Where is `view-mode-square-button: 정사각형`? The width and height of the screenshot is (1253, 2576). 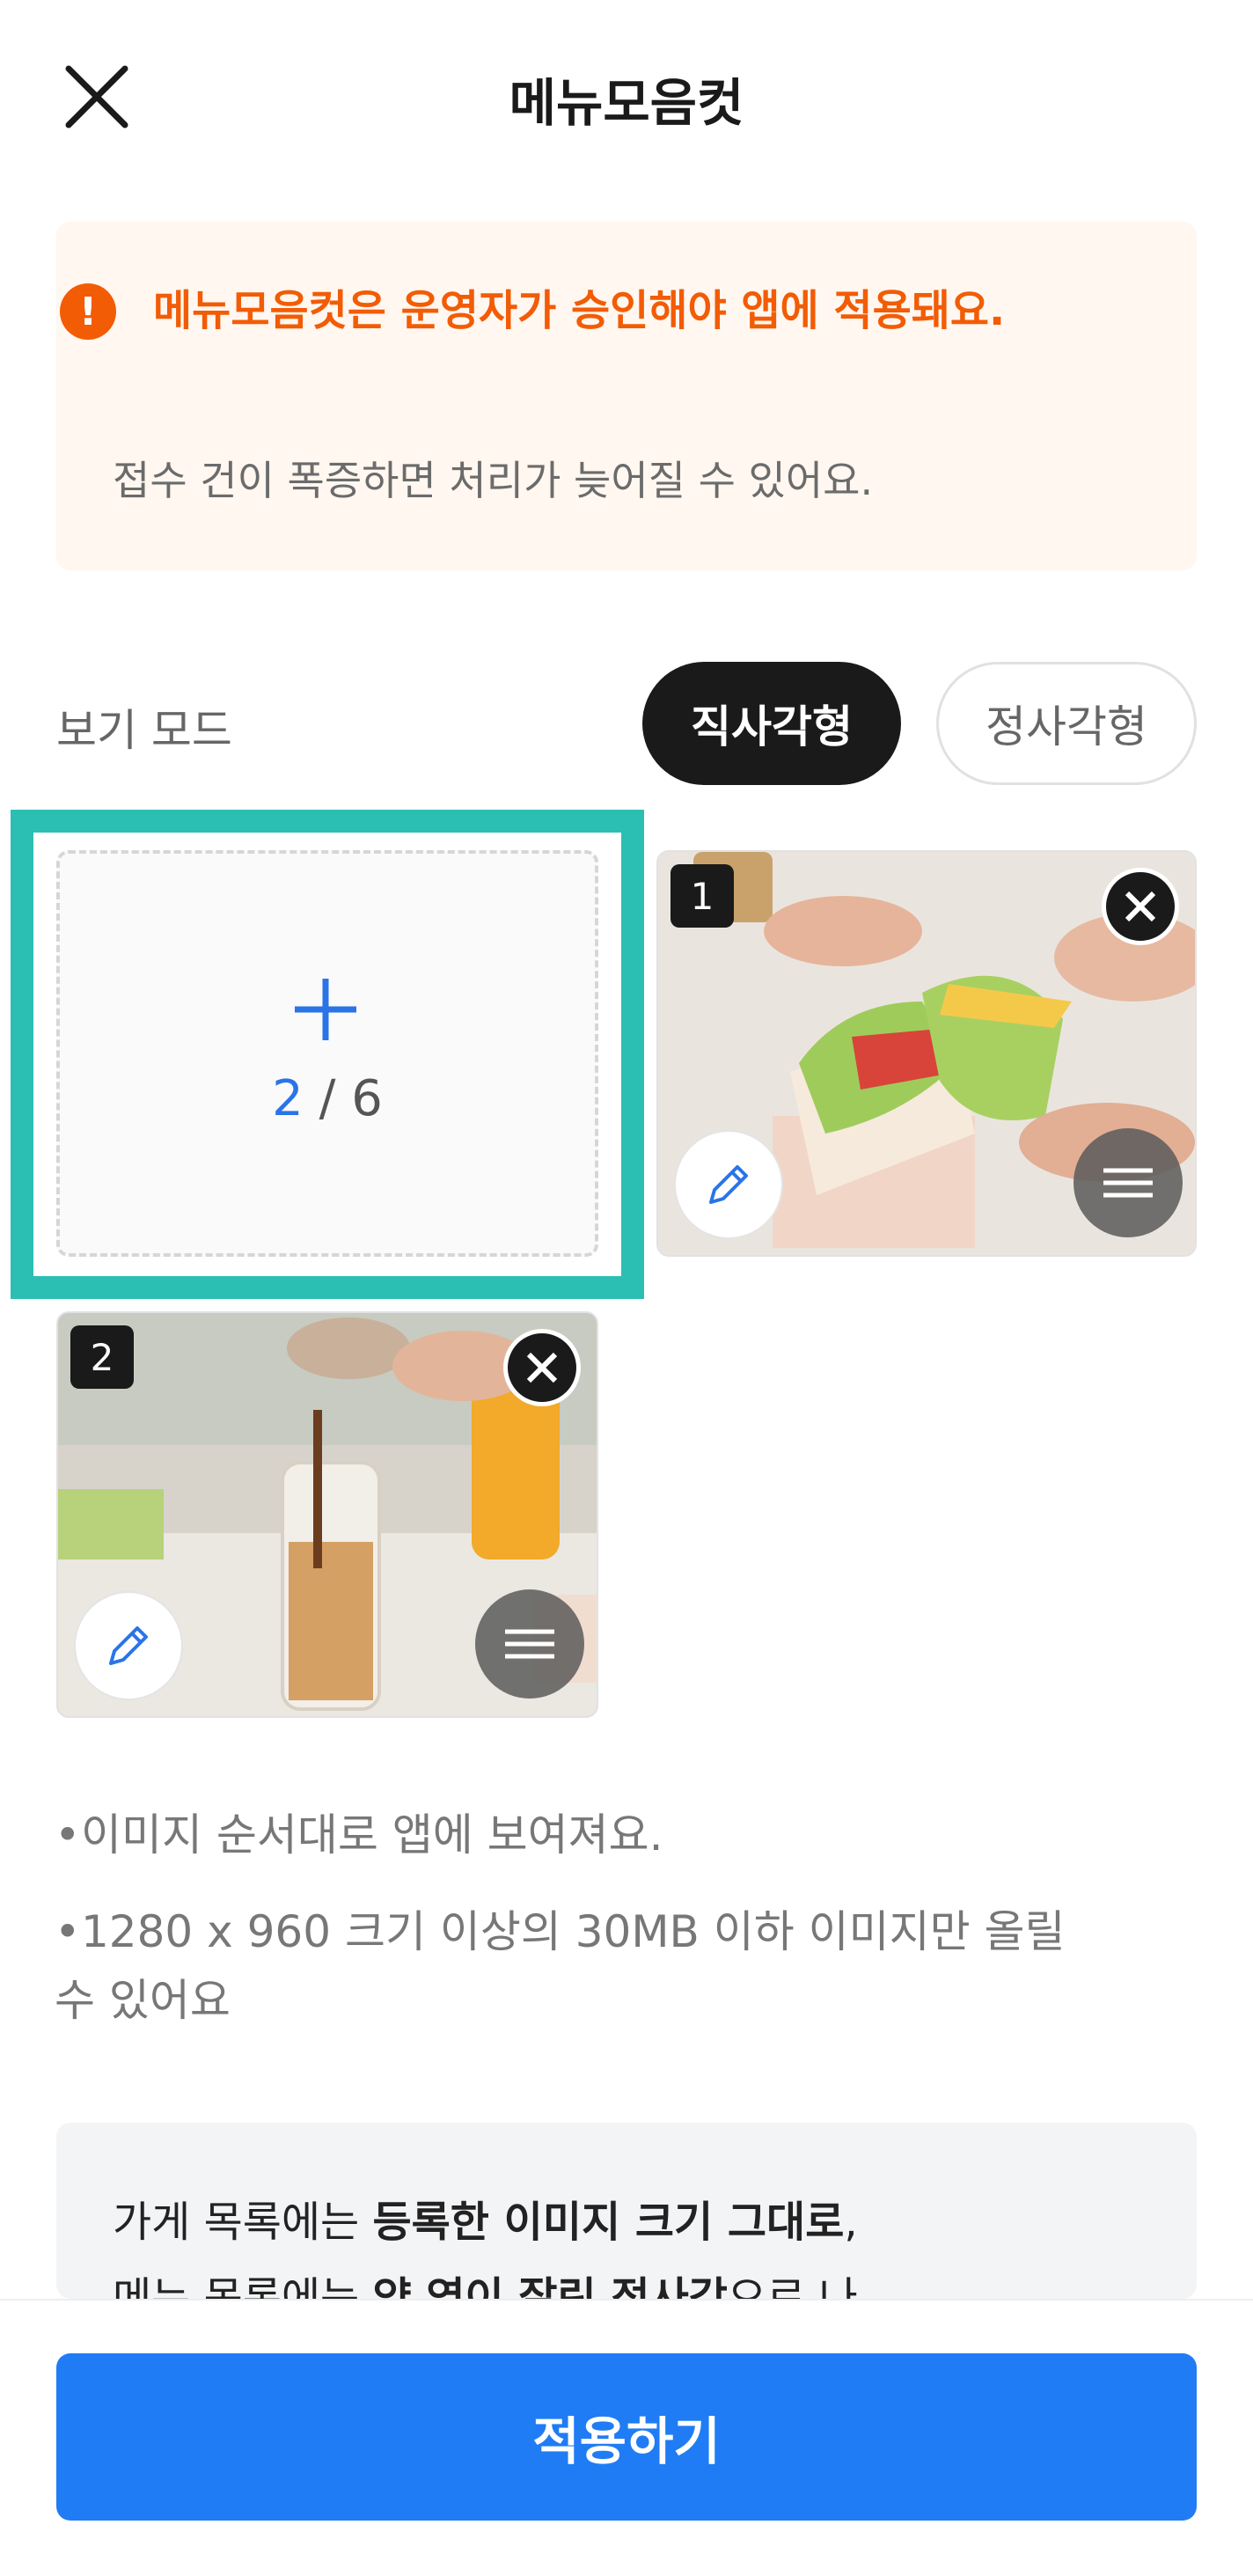 view-mode-square-button: 정사각형 is located at coordinates (1067, 723).